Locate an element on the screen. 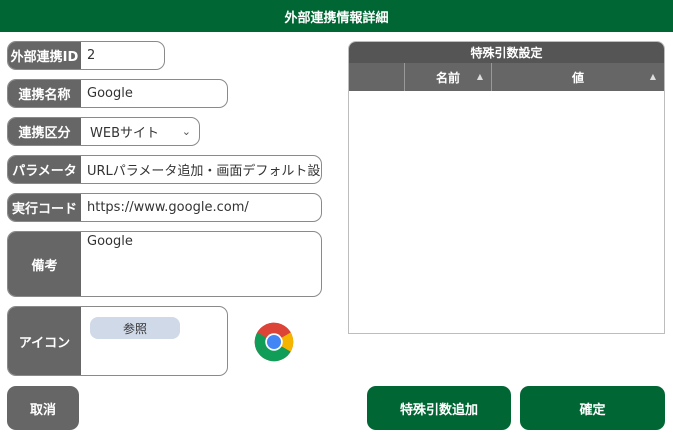 Image resolution: width=673 pixels, height=436 pixels. grid-header: 名前 ▲ 値 ▲ is located at coordinates (506, 77).